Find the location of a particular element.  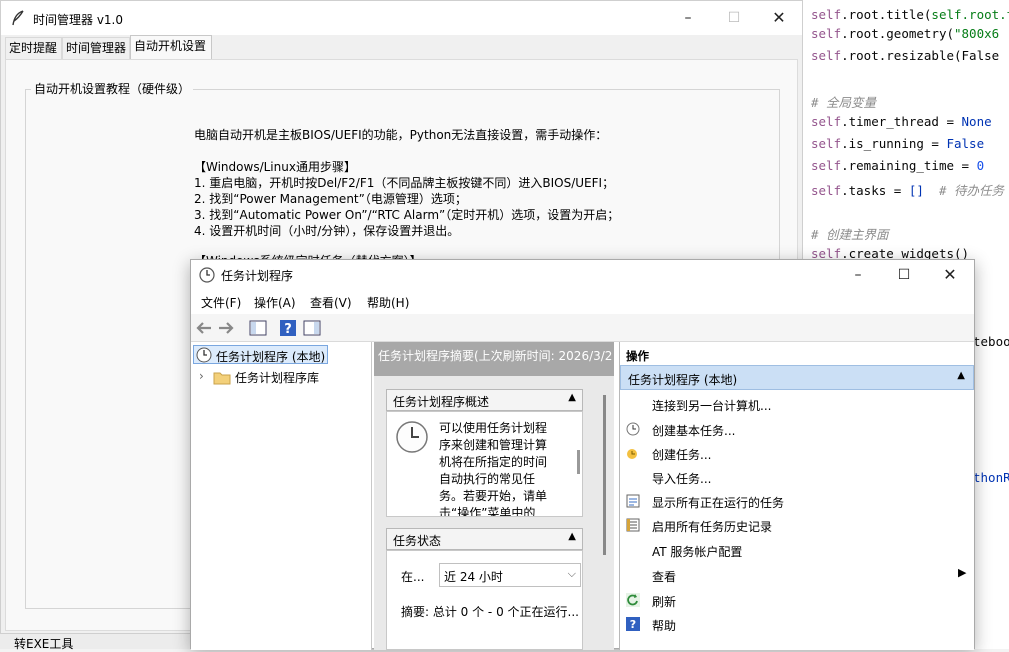

action-label: 刷新 is located at coordinates (664, 602).